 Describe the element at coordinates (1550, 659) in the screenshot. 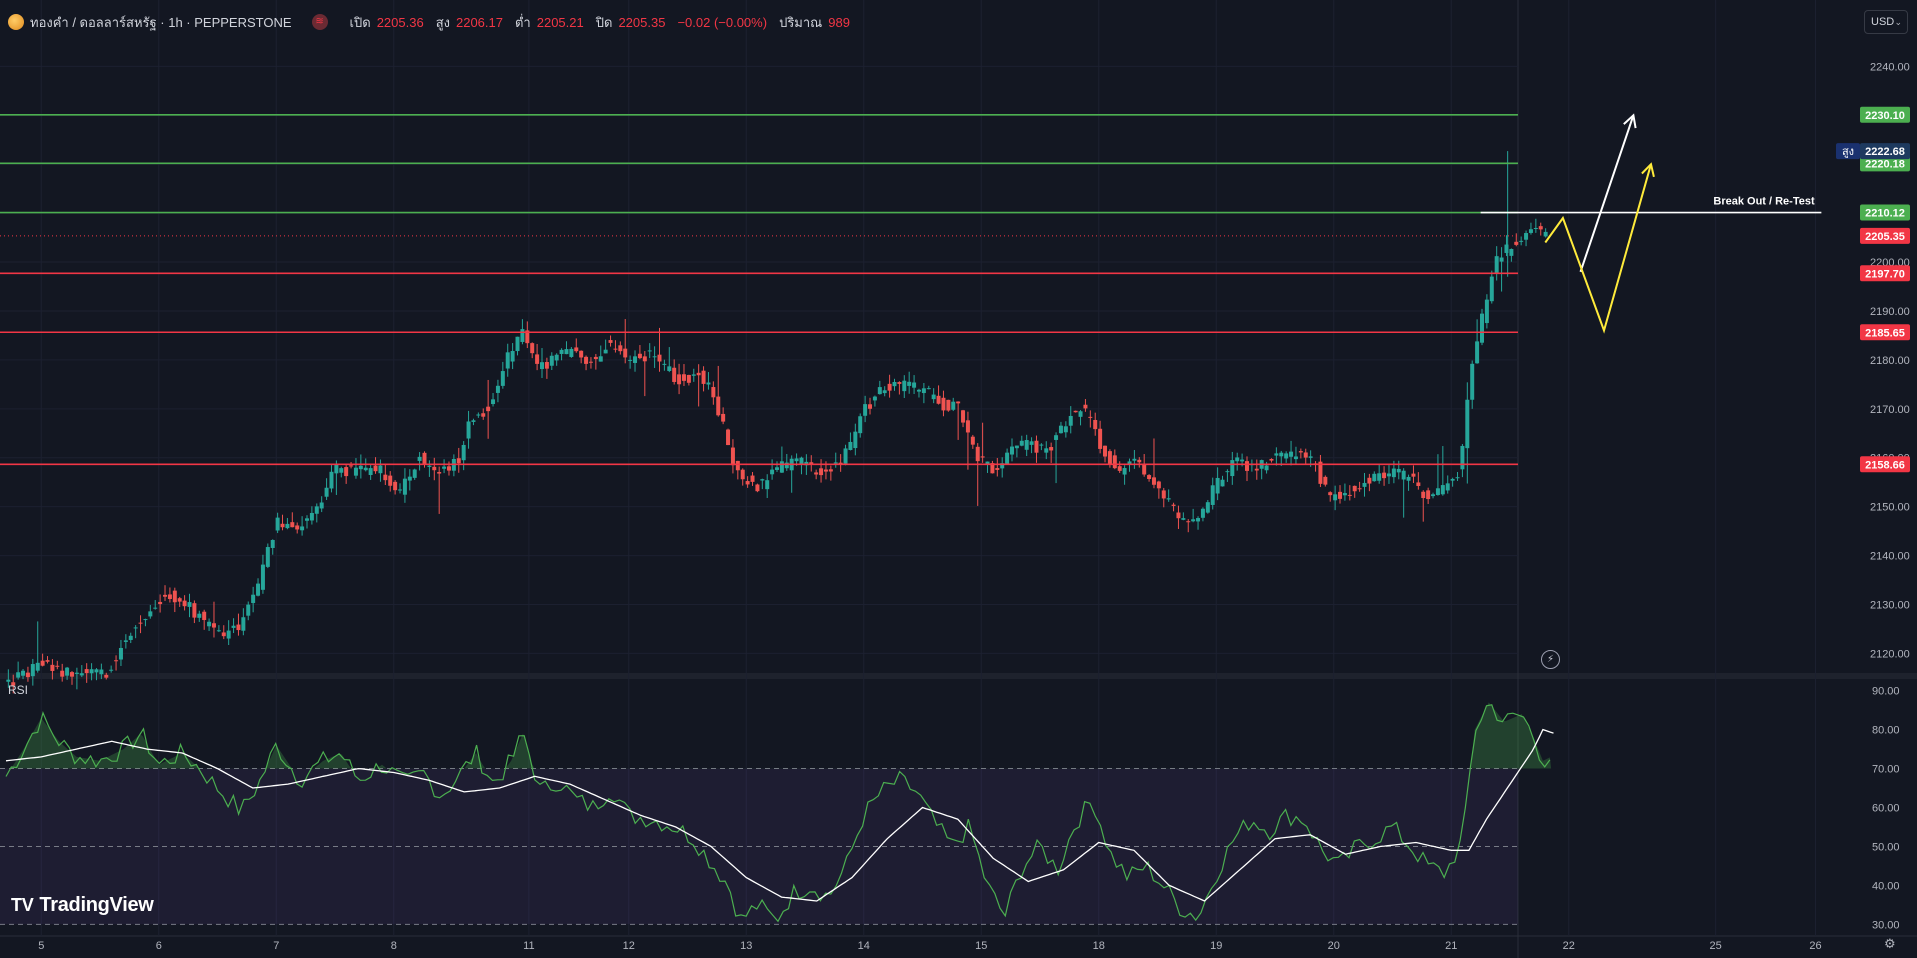

I see `lightning-icon: ⚡` at that location.